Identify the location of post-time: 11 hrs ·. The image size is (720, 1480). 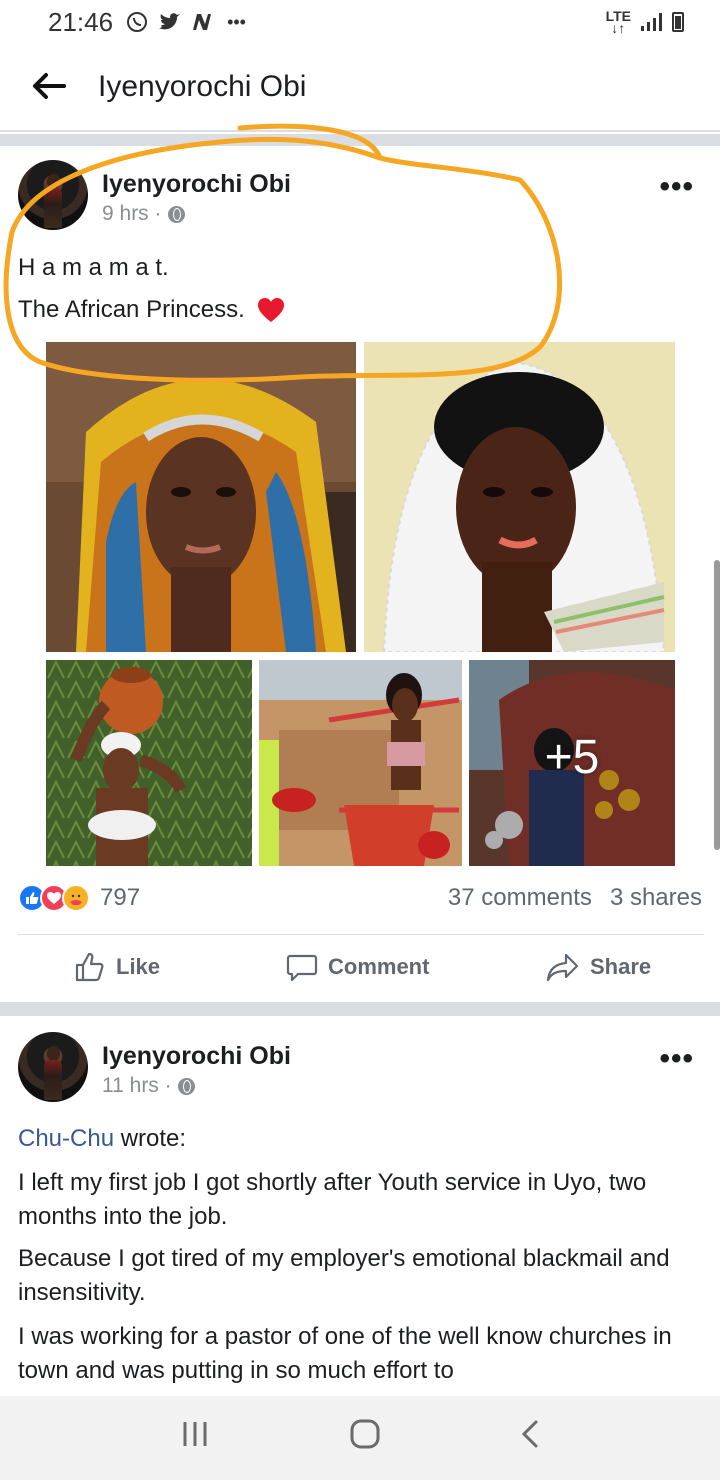
(137, 1085).